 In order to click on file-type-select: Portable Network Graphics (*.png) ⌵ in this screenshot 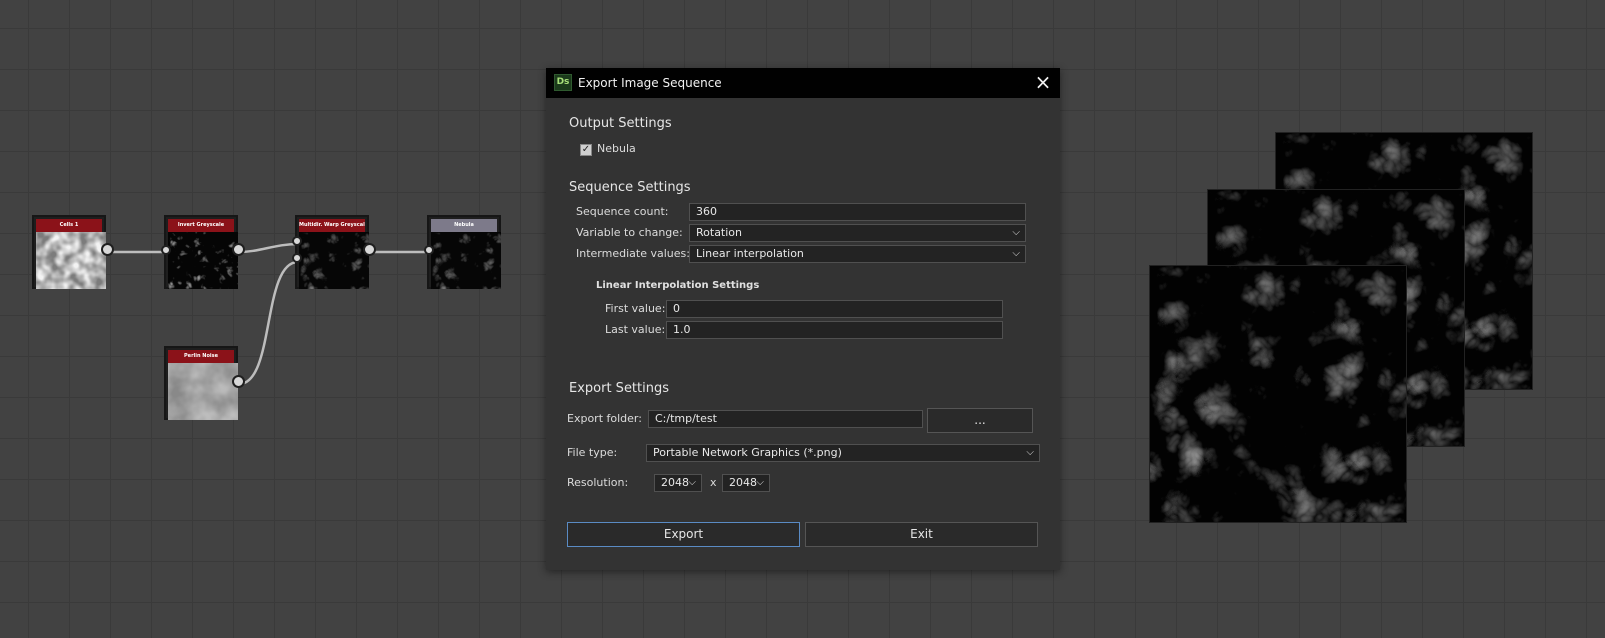, I will do `click(843, 453)`.